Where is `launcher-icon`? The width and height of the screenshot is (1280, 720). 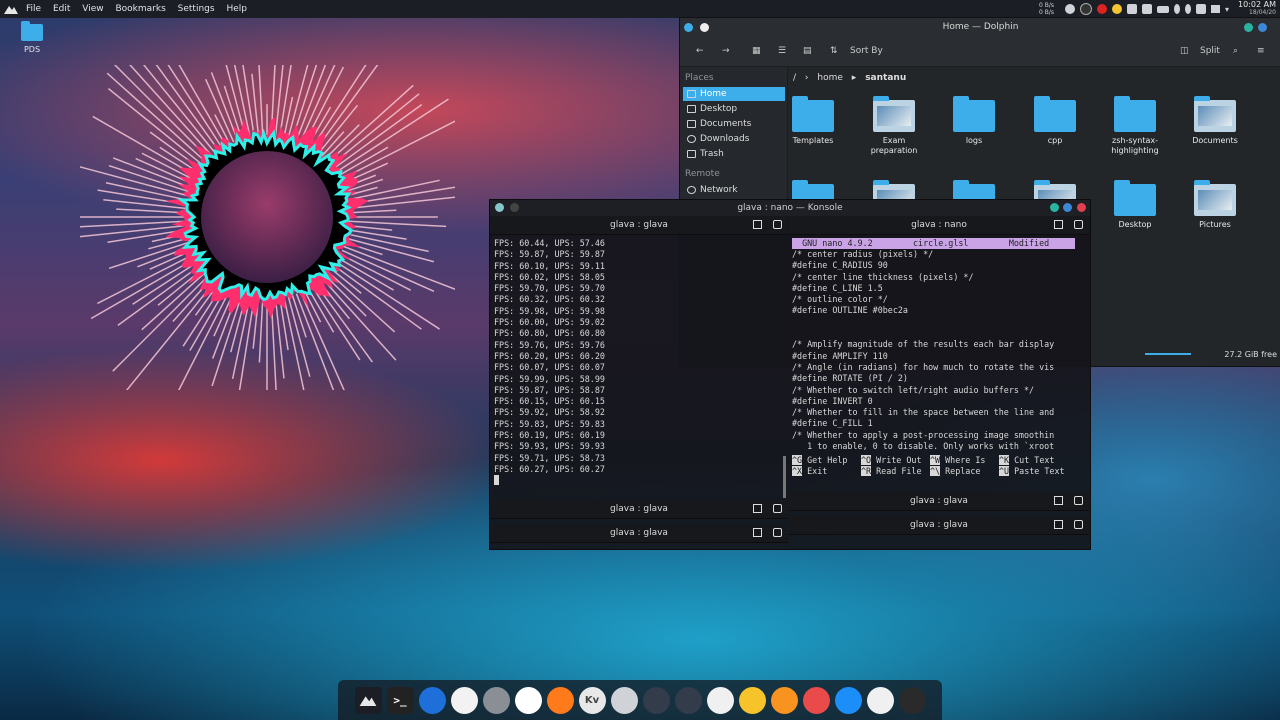 launcher-icon is located at coordinates (368, 700).